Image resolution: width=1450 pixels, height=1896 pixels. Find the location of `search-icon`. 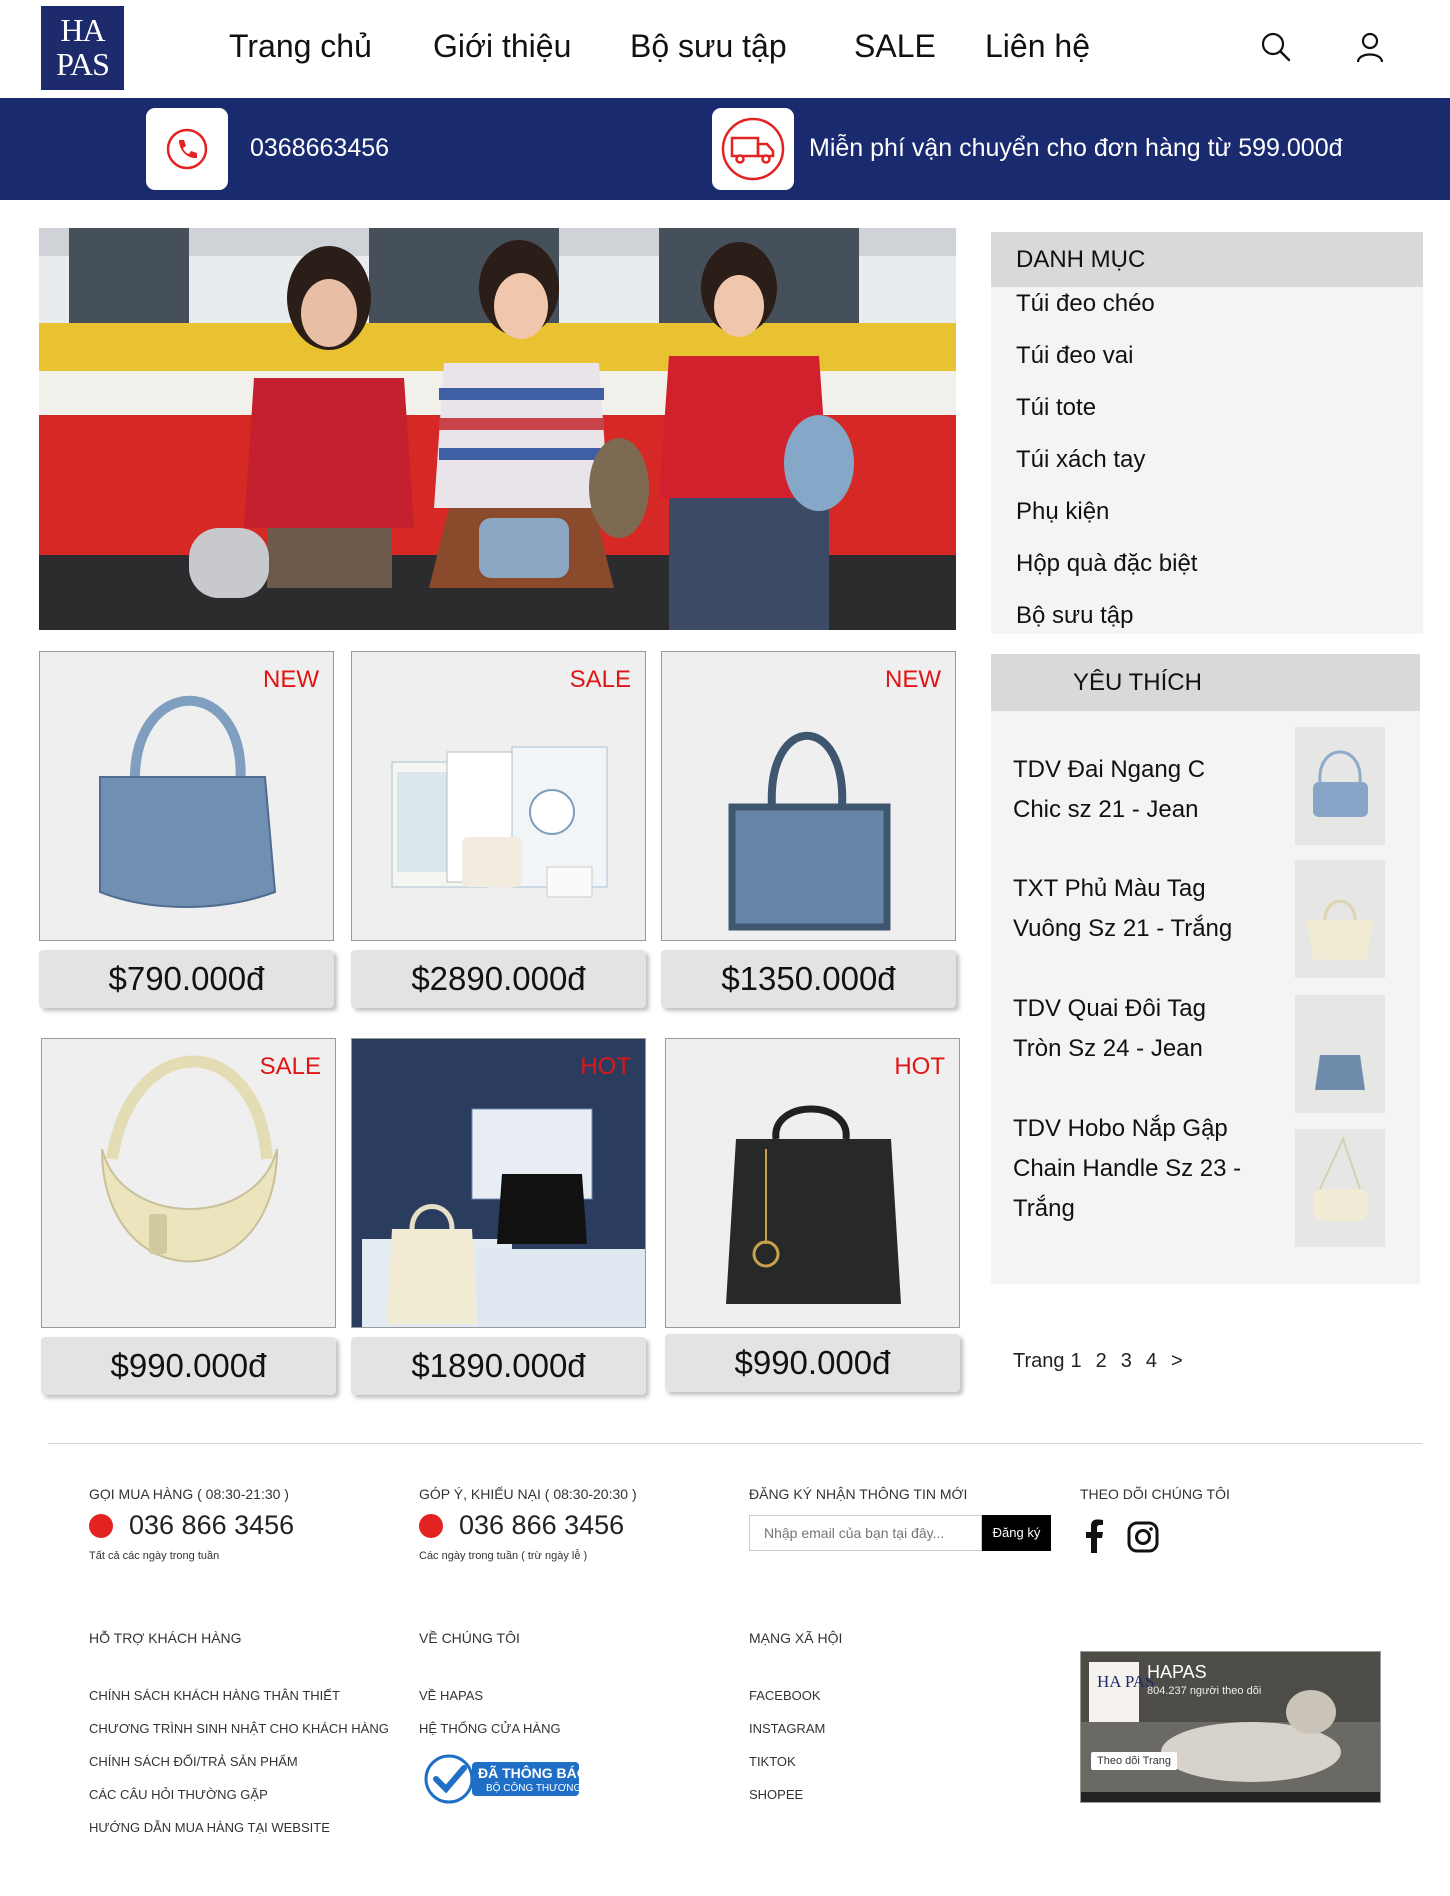

search-icon is located at coordinates (1276, 47).